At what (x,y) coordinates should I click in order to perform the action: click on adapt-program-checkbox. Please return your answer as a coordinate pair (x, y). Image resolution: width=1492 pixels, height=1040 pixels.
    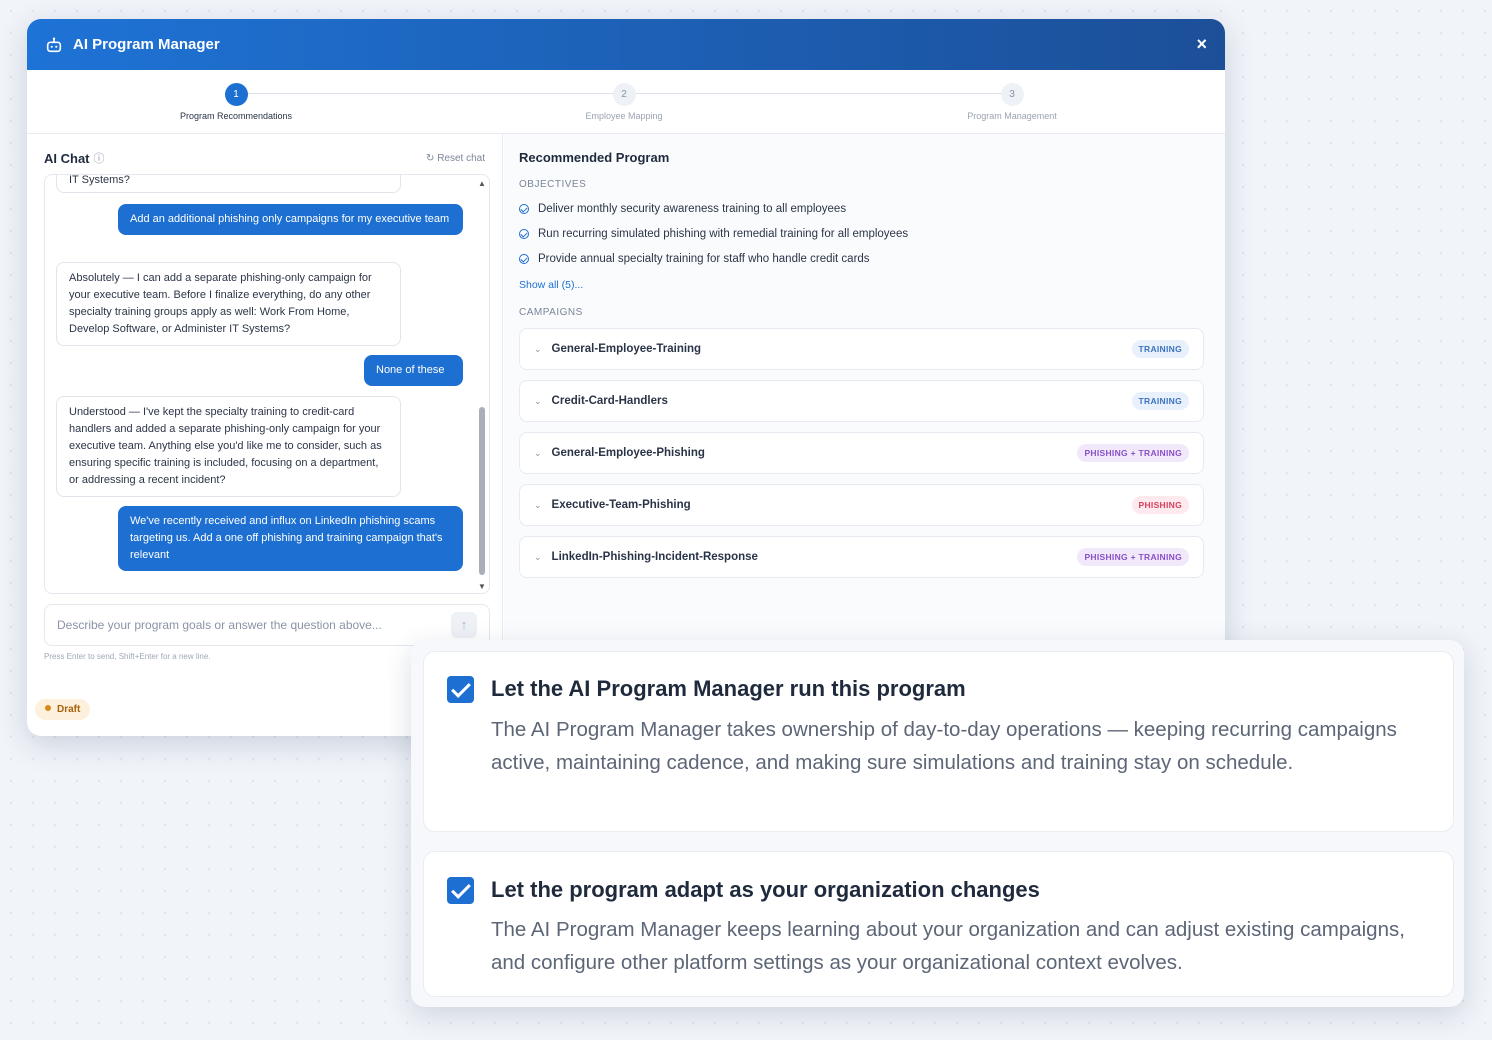
    Looking at the image, I should click on (460, 890).